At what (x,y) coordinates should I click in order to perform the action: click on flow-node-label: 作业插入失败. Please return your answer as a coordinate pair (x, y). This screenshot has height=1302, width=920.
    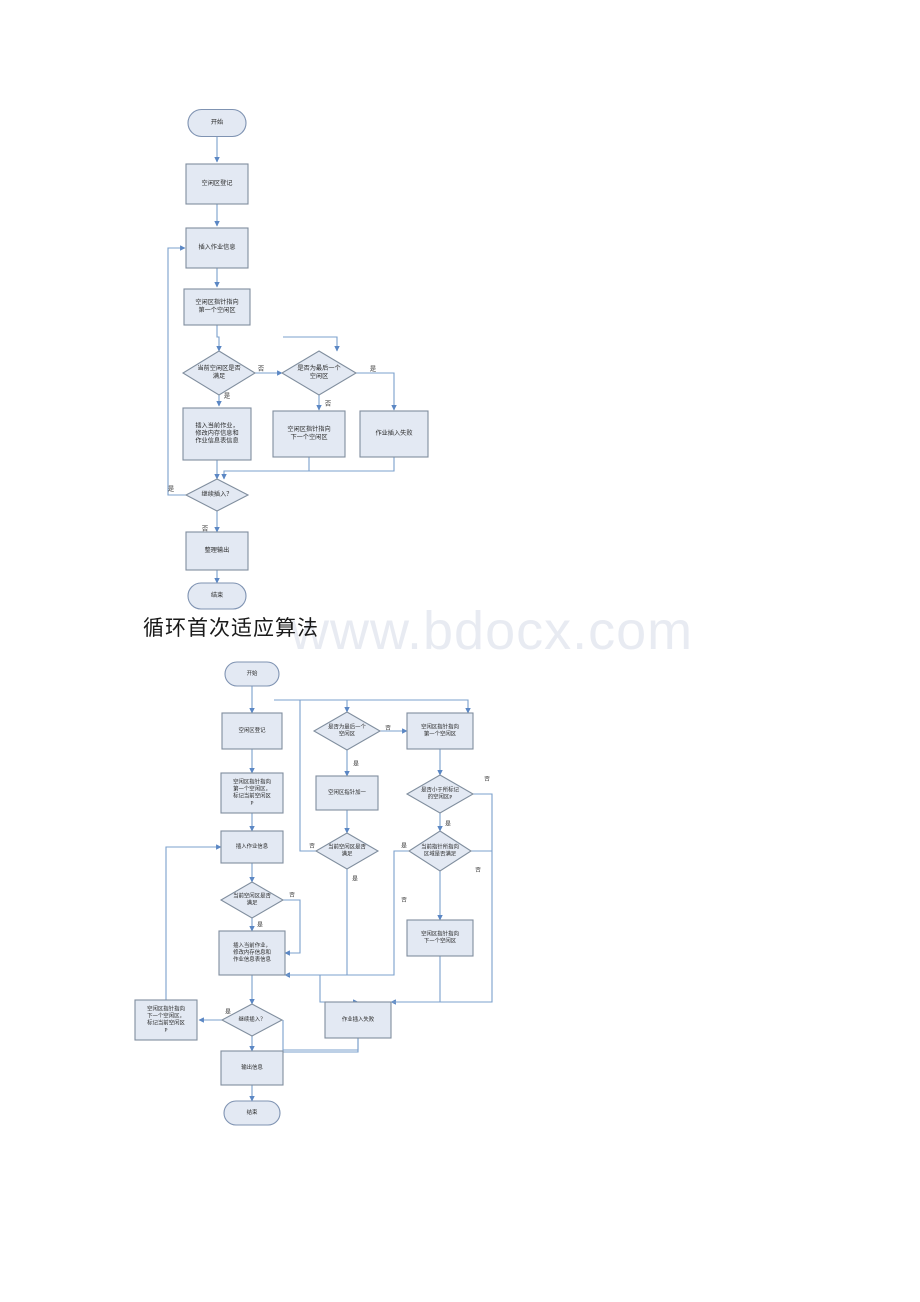
    Looking at the image, I should click on (358, 1019).